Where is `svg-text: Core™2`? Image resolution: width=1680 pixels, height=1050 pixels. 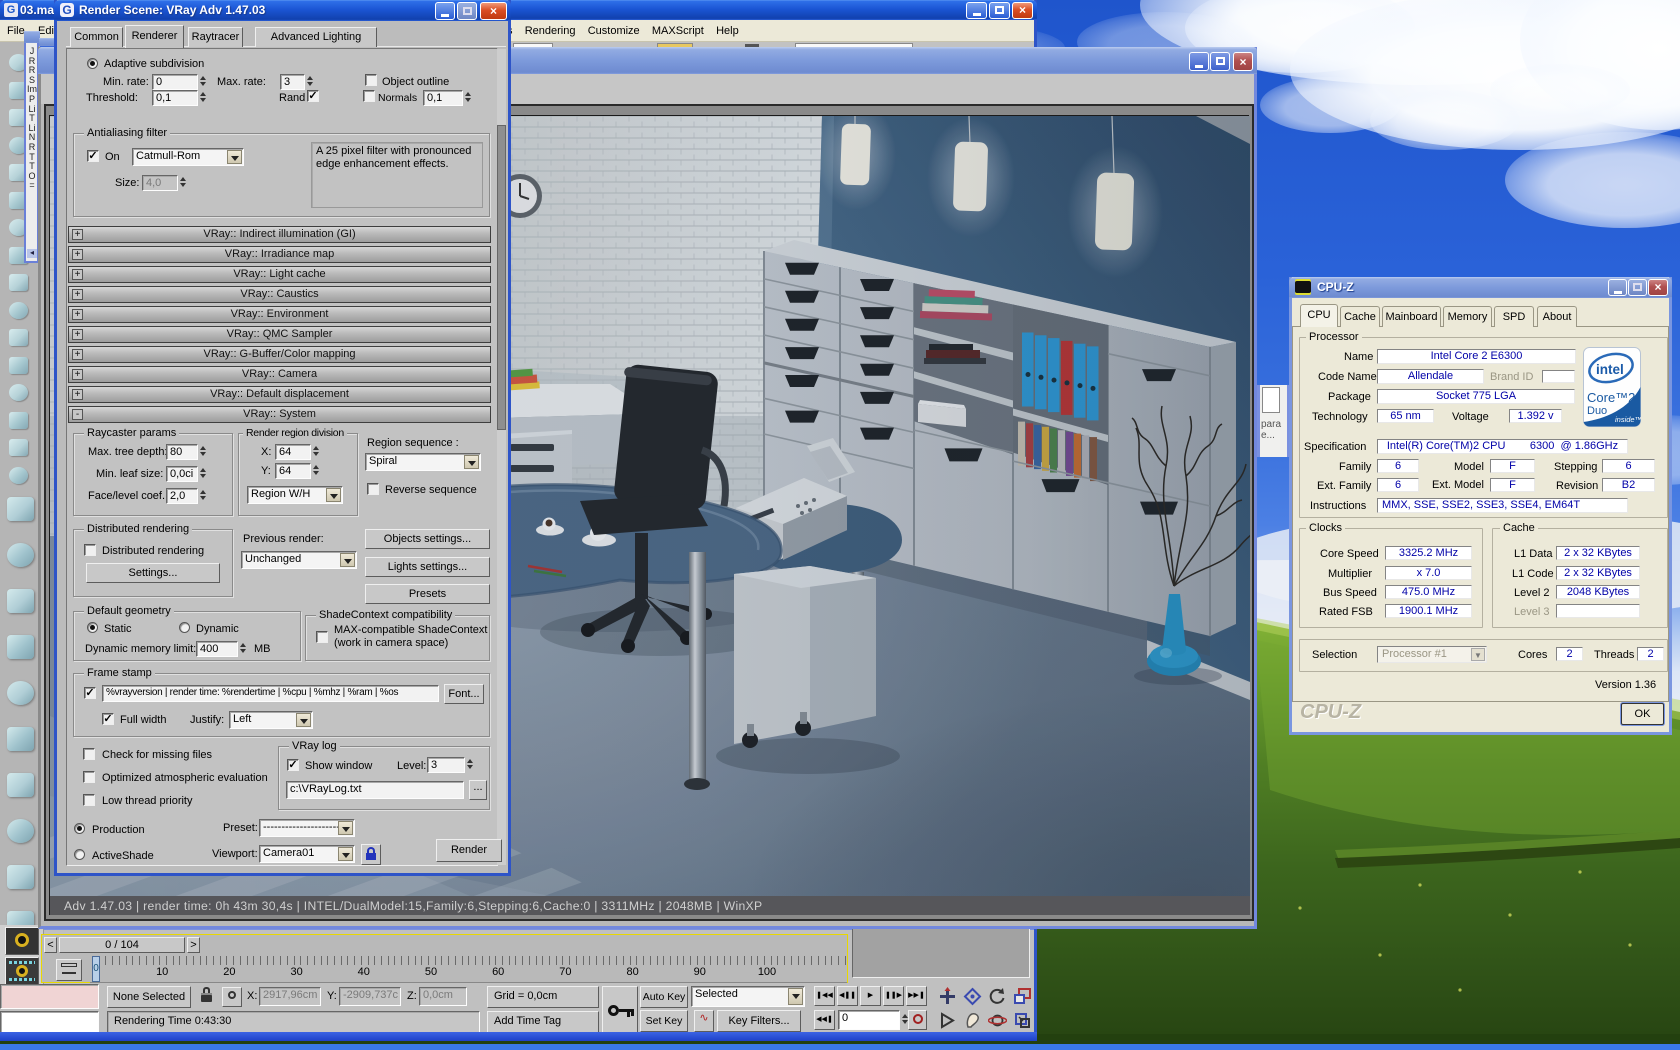 svg-text: Core™2 is located at coordinates (1611, 397).